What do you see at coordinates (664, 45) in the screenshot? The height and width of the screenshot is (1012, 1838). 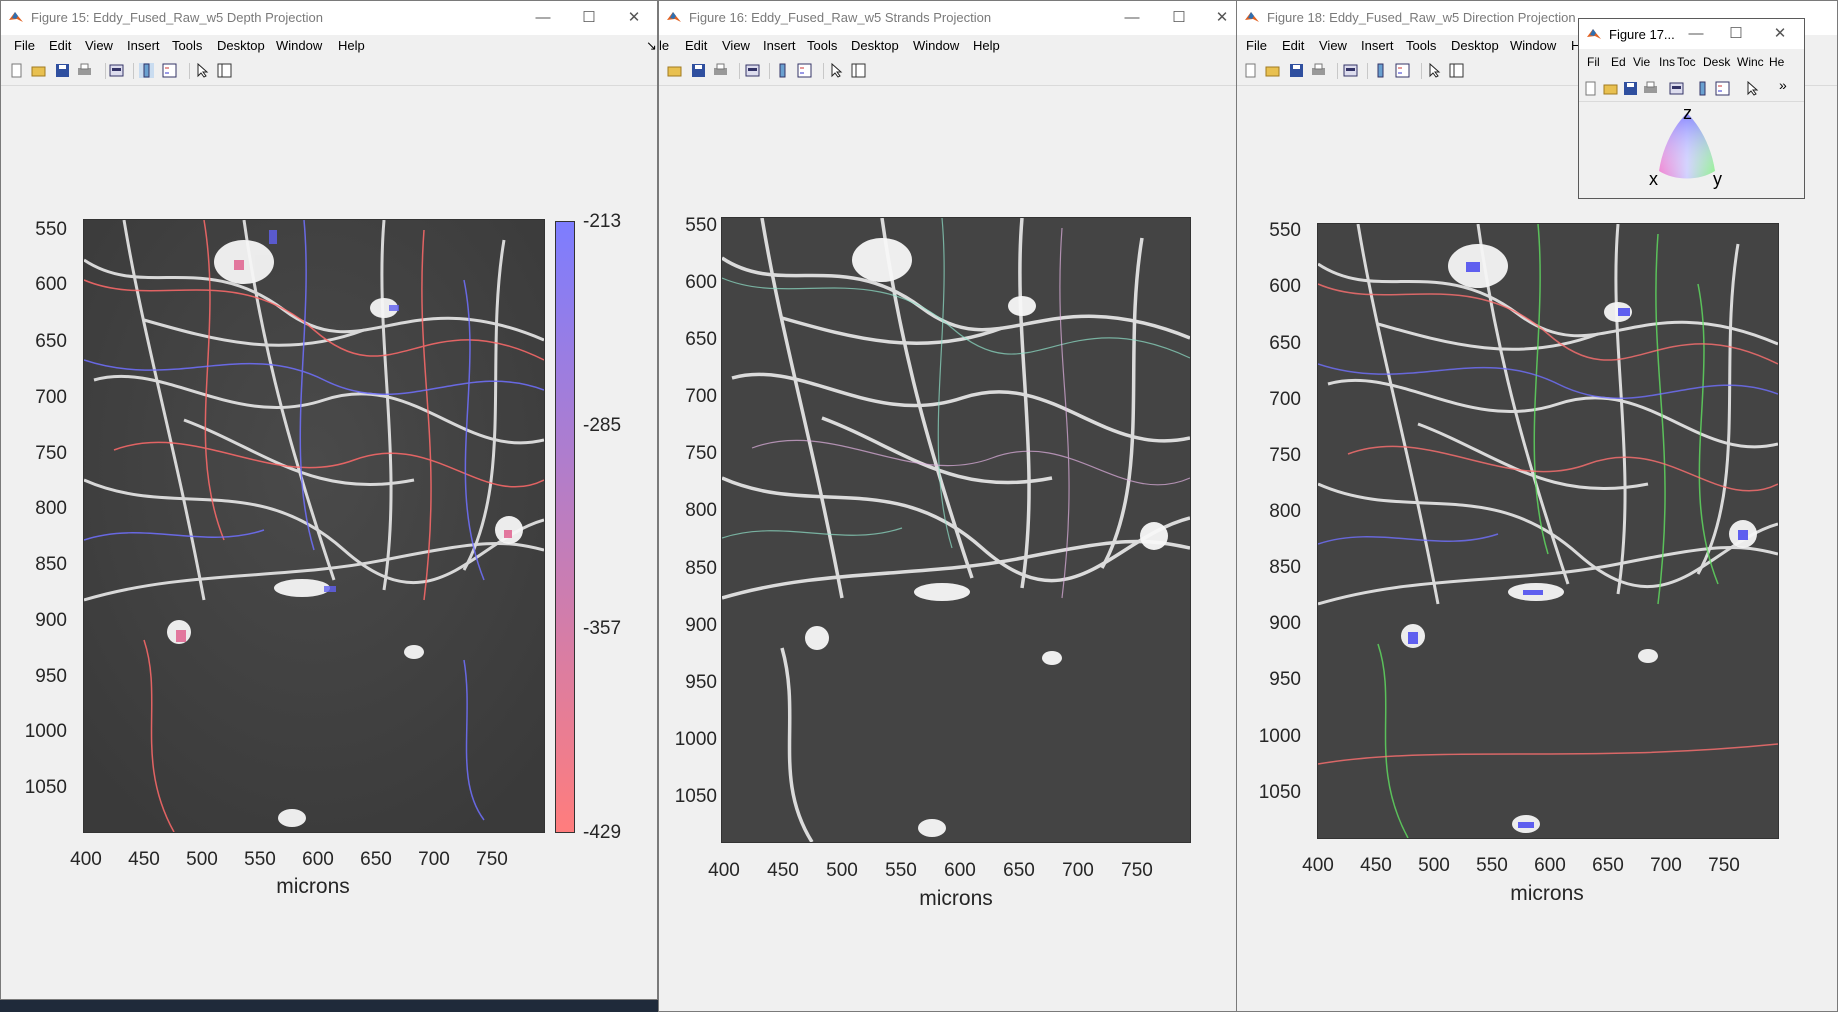 I see `menu-file: le` at bounding box center [664, 45].